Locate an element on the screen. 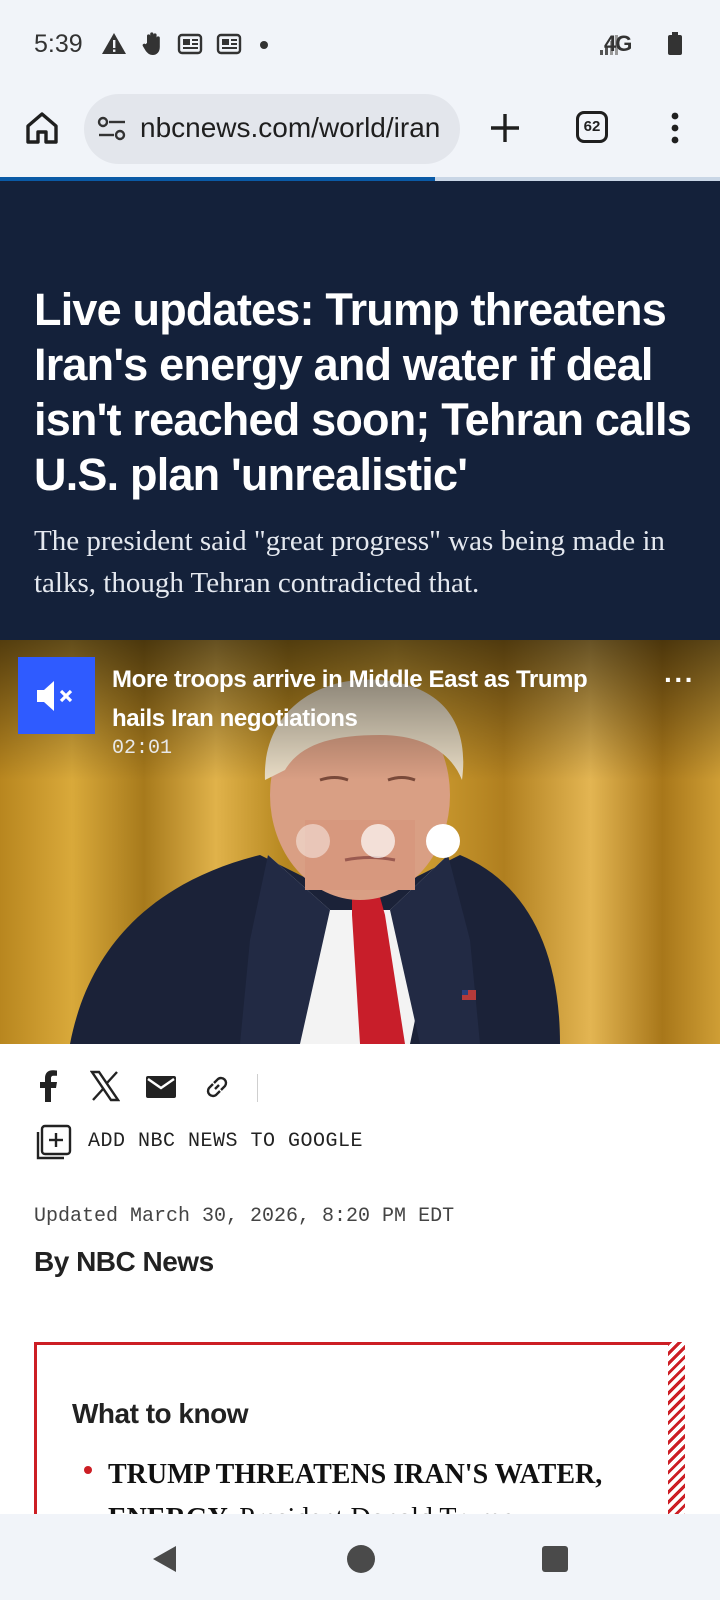  status-time: 5:39 is located at coordinates (58, 44).